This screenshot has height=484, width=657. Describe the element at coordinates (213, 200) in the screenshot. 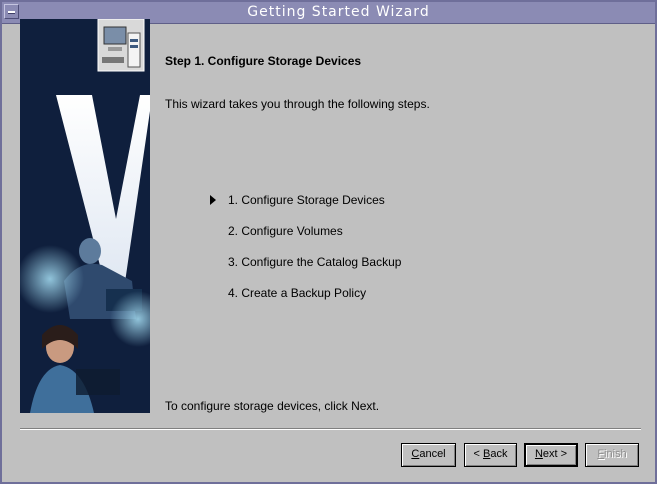

I see `triangle-right-icon` at that location.